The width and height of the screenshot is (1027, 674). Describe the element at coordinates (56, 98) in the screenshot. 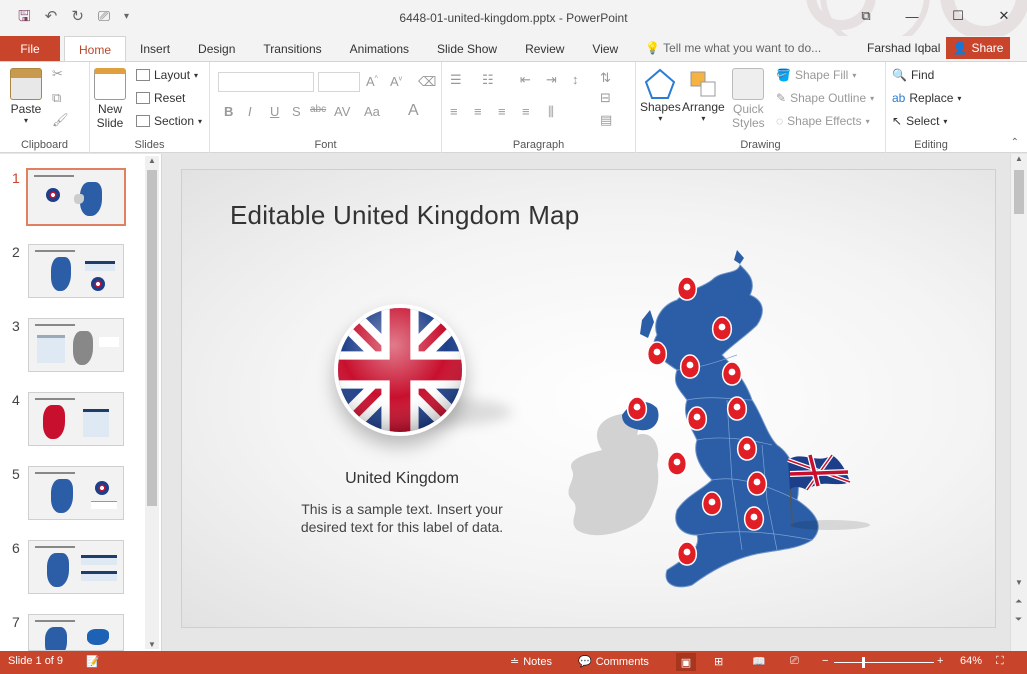

I see `copy-icon: ⧉` at that location.